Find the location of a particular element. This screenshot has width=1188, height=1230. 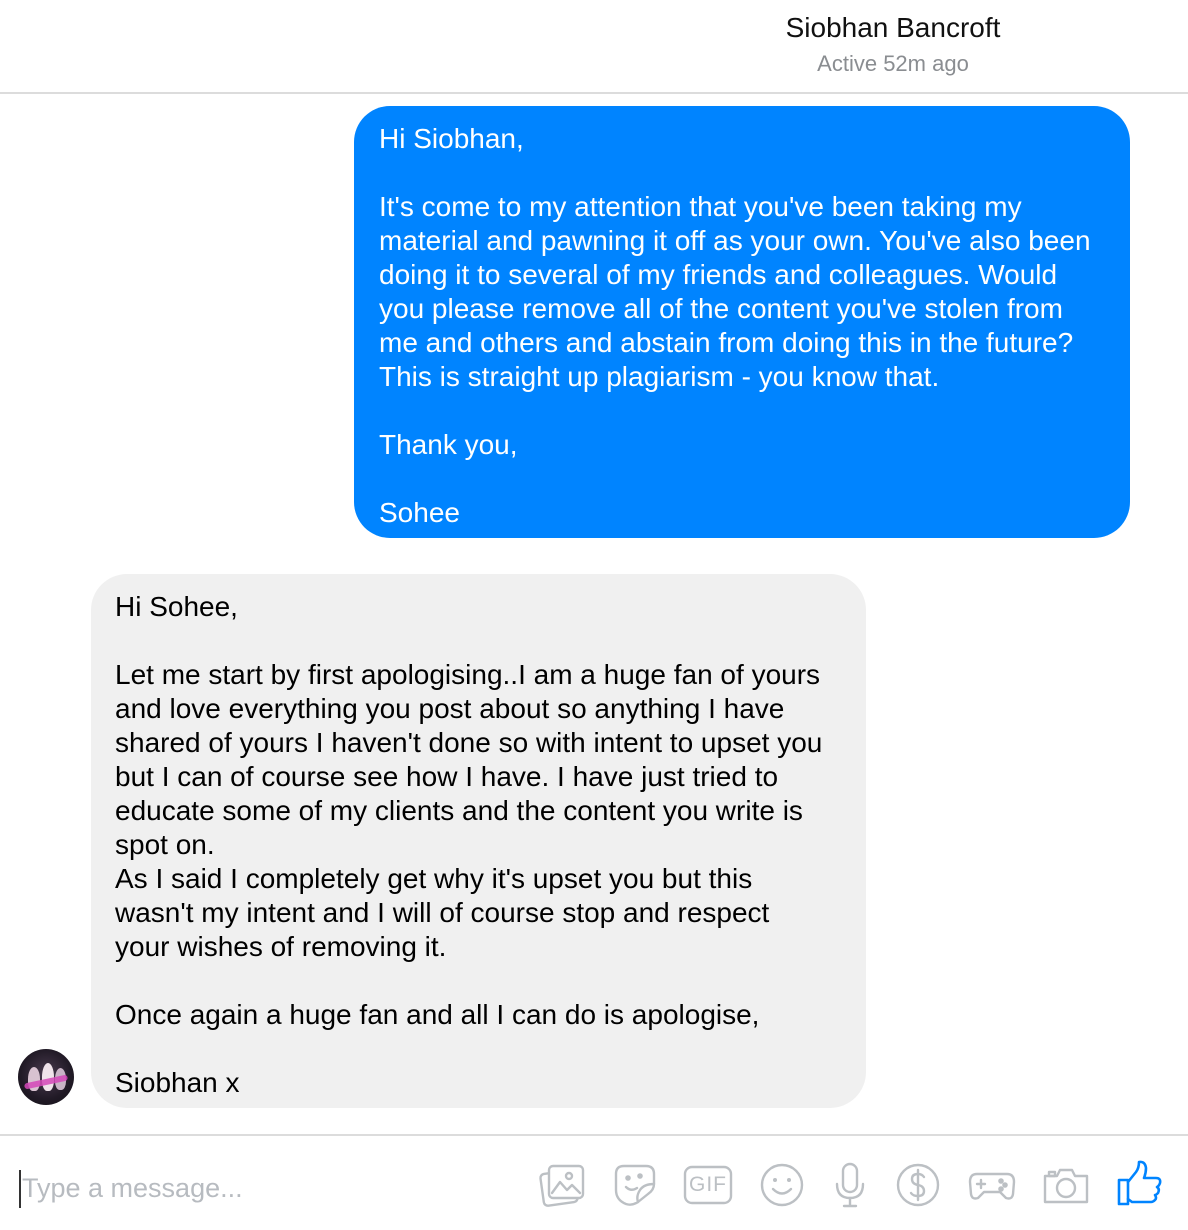

like-icon is located at coordinates (1139, 1183).